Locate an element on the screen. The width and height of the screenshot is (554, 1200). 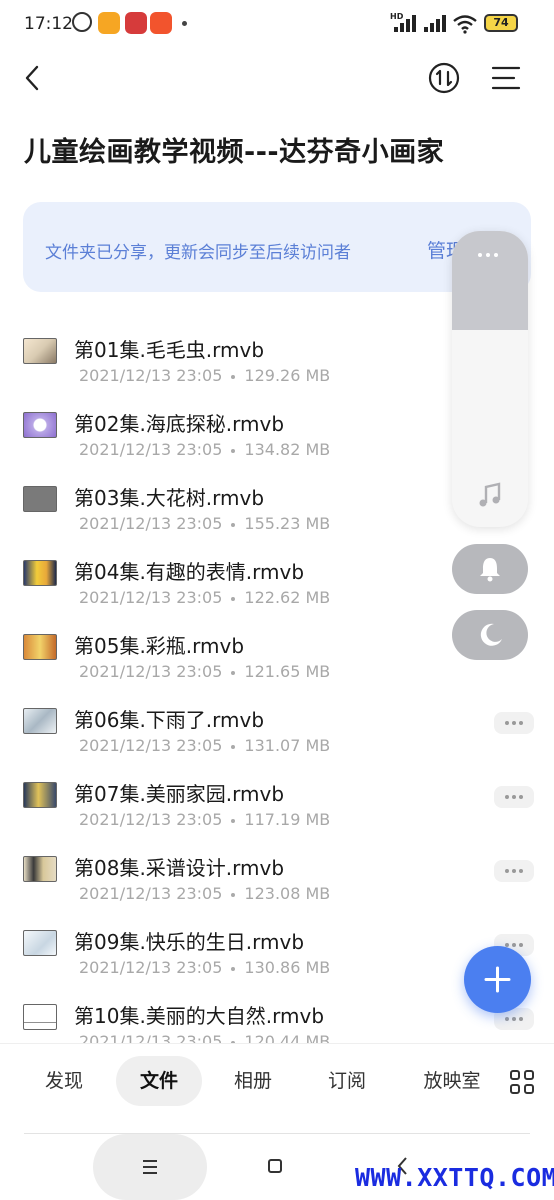
file-name: 第07集.美丽家园.rmvb is located at coordinates (179, 794).